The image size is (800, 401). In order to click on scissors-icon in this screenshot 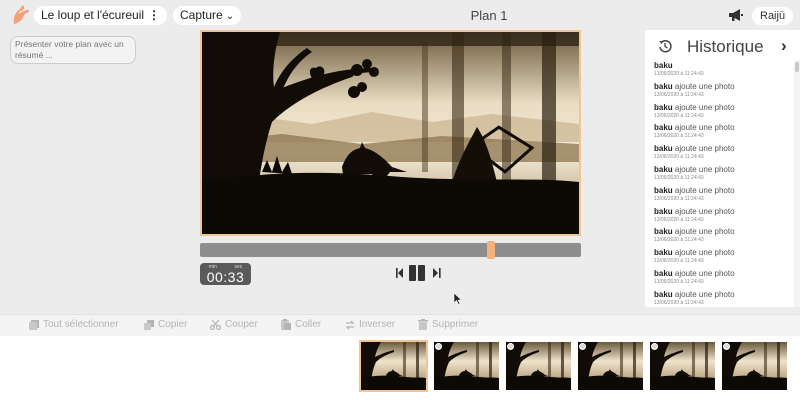, I will do `click(215, 324)`.